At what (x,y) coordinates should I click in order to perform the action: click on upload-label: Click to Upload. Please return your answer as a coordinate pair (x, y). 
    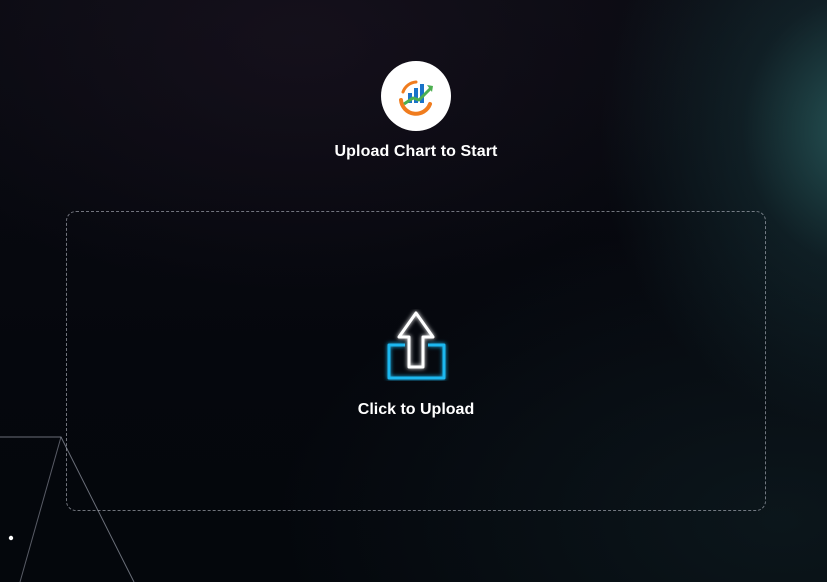
    Looking at the image, I should click on (413, 410).